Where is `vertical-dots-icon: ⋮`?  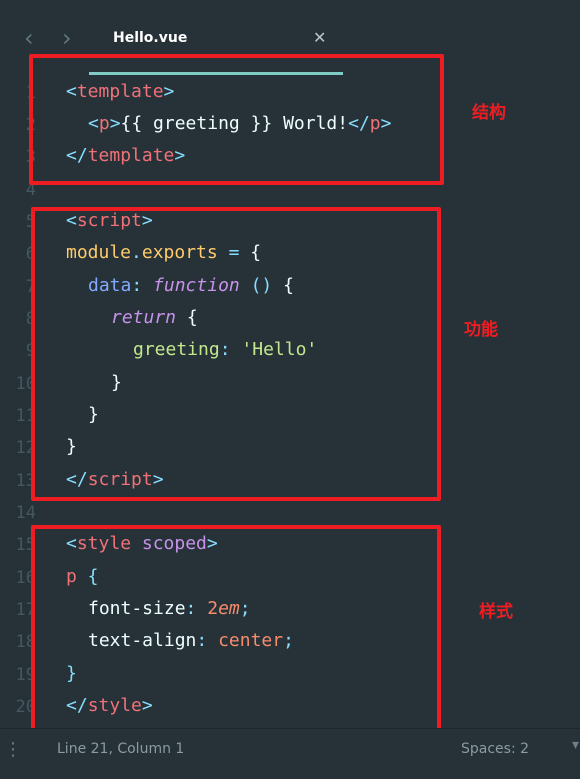
vertical-dots-icon: ⋮ is located at coordinates (13, 749).